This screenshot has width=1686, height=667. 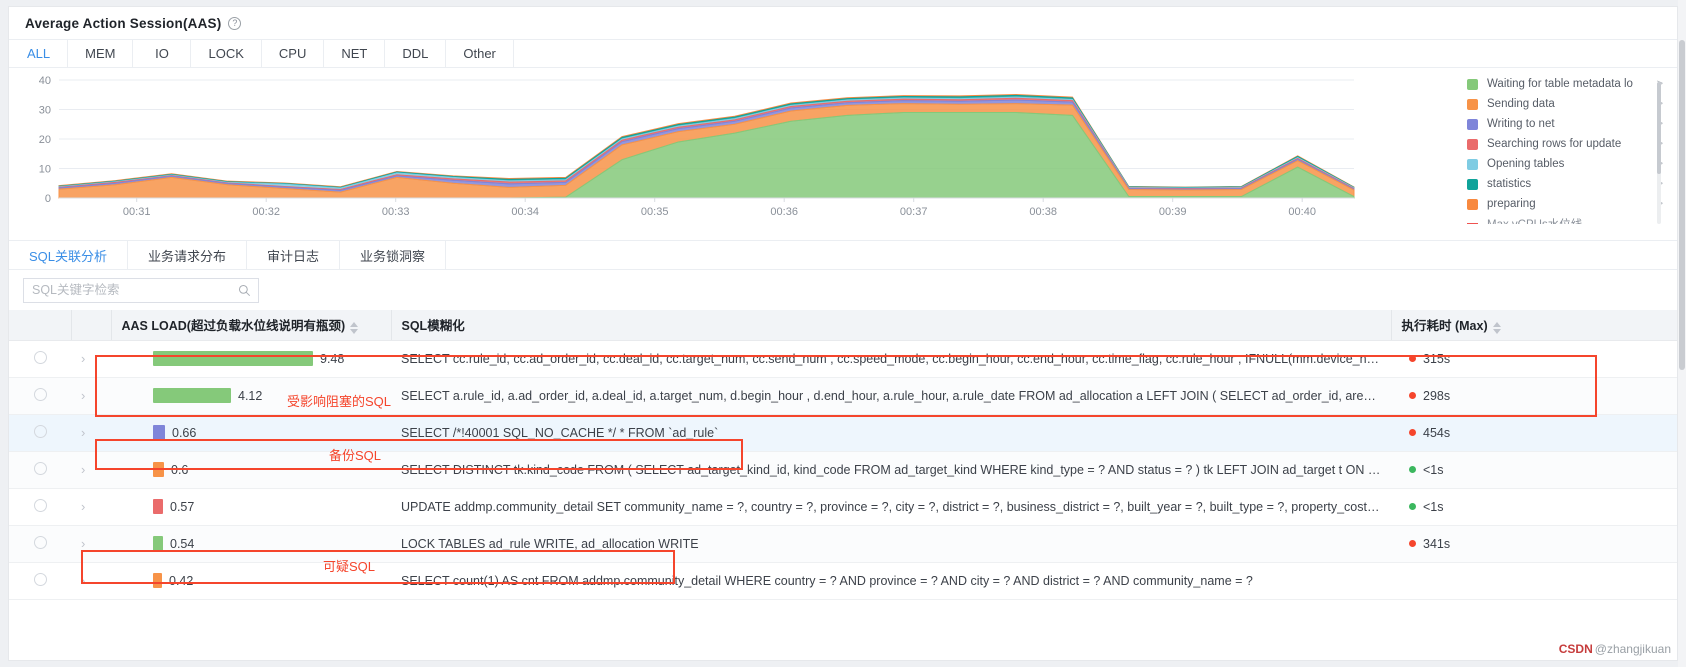 What do you see at coordinates (40, 325) in the screenshot?
I see `th-select` at bounding box center [40, 325].